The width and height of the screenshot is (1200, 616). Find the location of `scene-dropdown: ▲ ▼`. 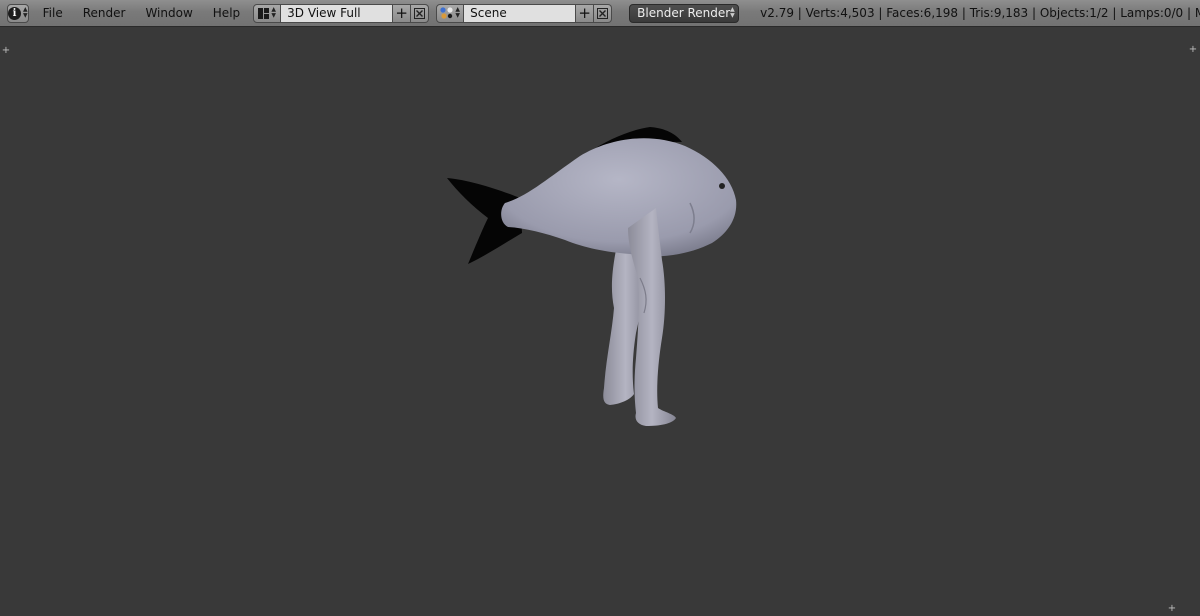

scene-dropdown: ▲ ▼ is located at coordinates (450, 13).